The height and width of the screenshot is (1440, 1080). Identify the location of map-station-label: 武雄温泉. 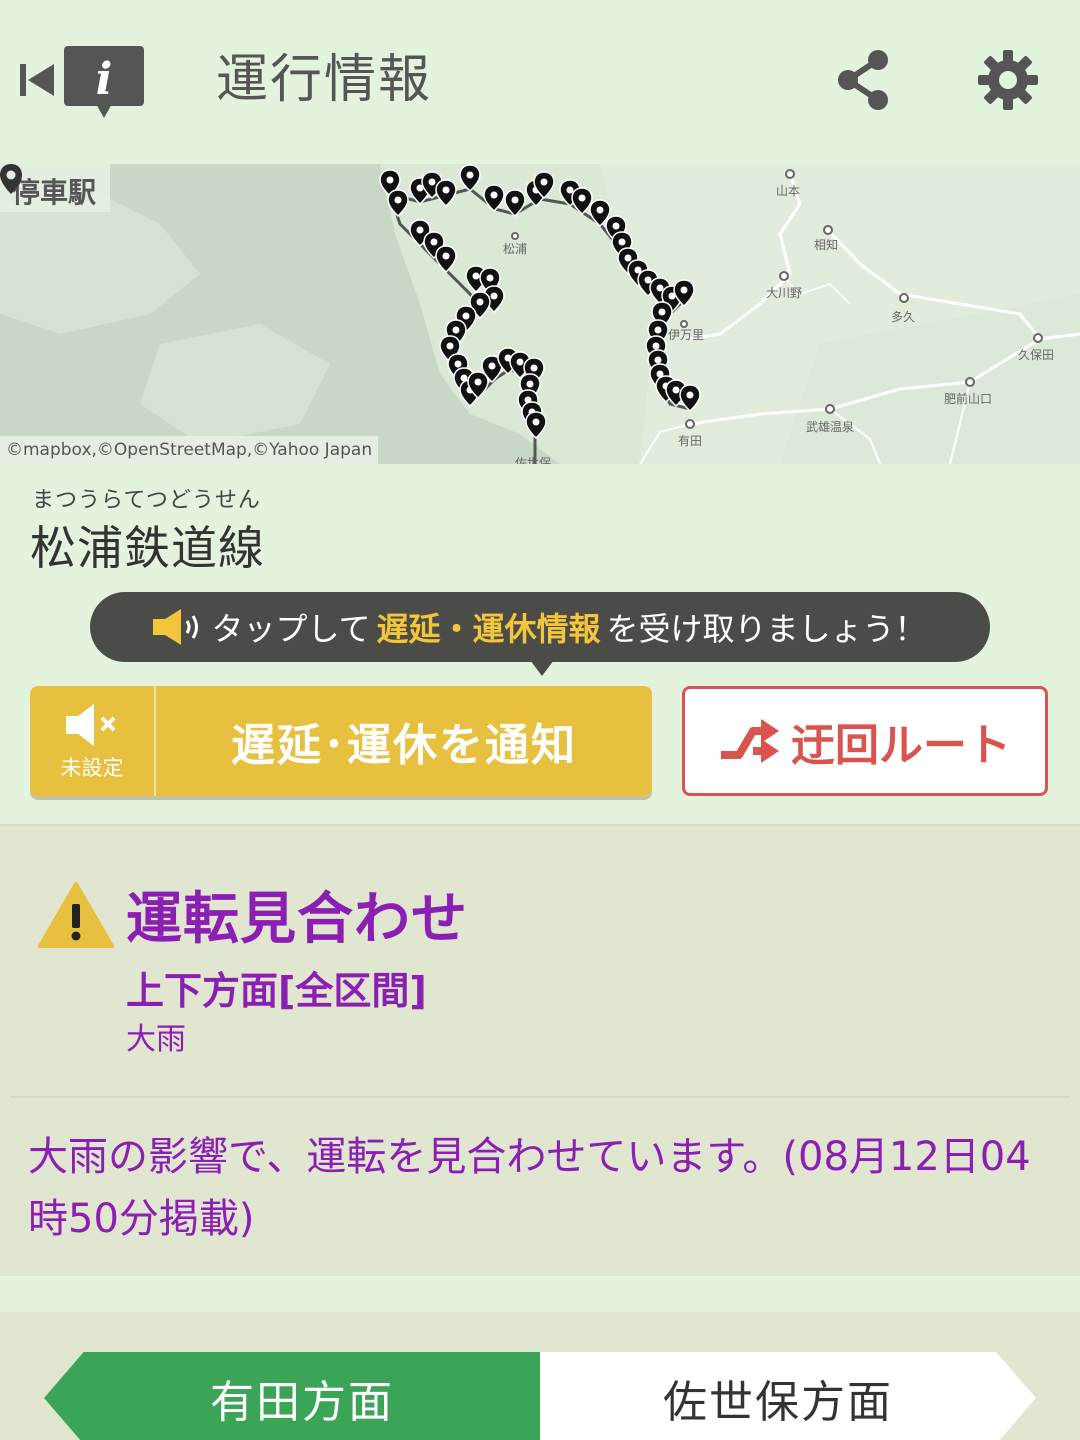
(830, 427).